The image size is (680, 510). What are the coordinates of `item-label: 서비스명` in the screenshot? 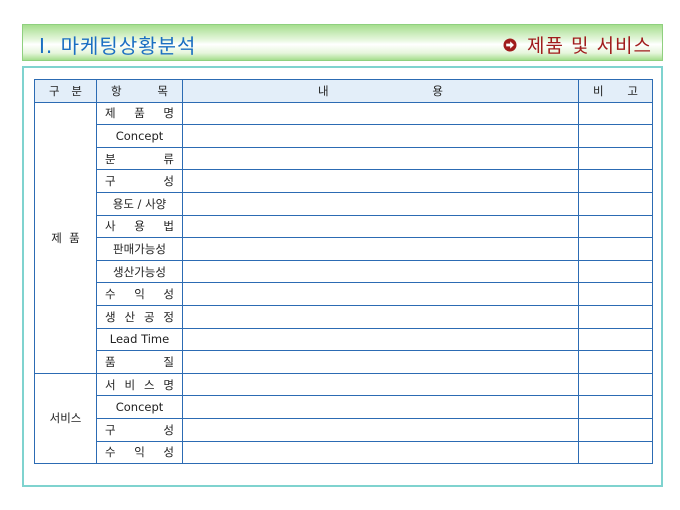 It's located at (139, 384).